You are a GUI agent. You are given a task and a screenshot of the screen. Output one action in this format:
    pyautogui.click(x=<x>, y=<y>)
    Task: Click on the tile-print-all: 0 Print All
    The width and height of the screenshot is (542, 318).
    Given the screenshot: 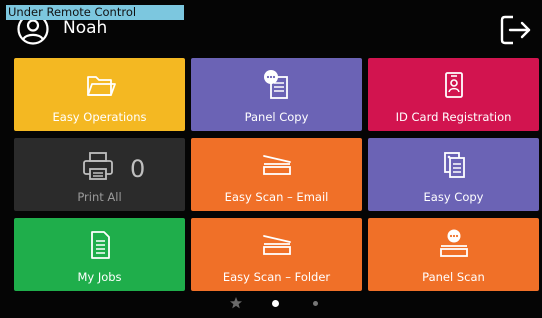 What is the action you would take?
    pyautogui.click(x=99, y=174)
    